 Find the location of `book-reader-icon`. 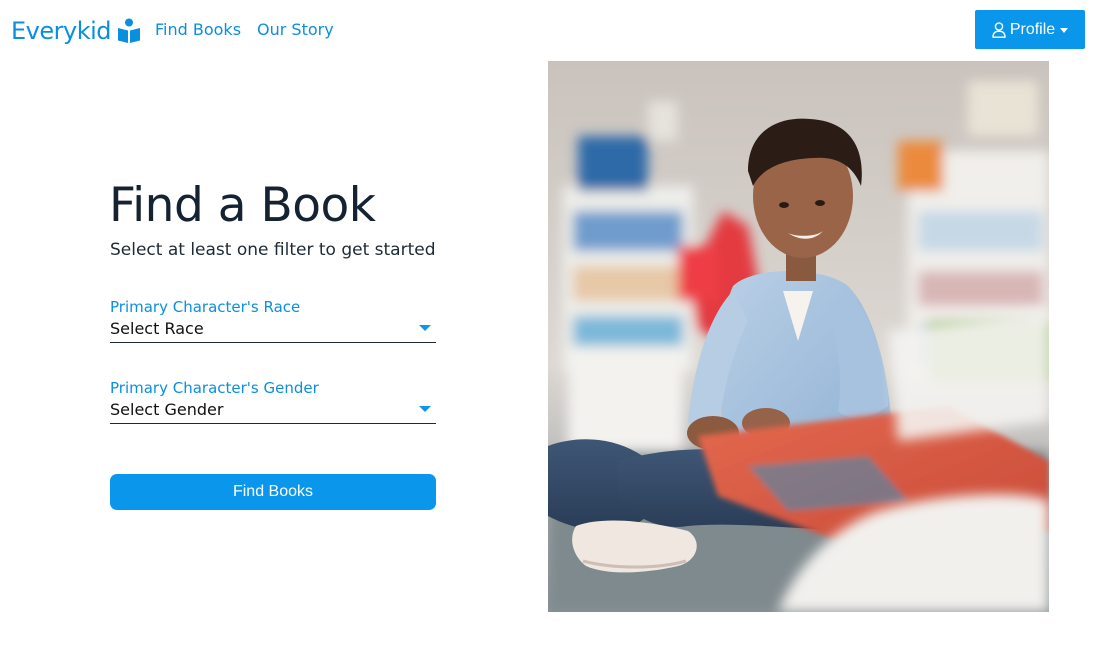

book-reader-icon is located at coordinates (129, 31).